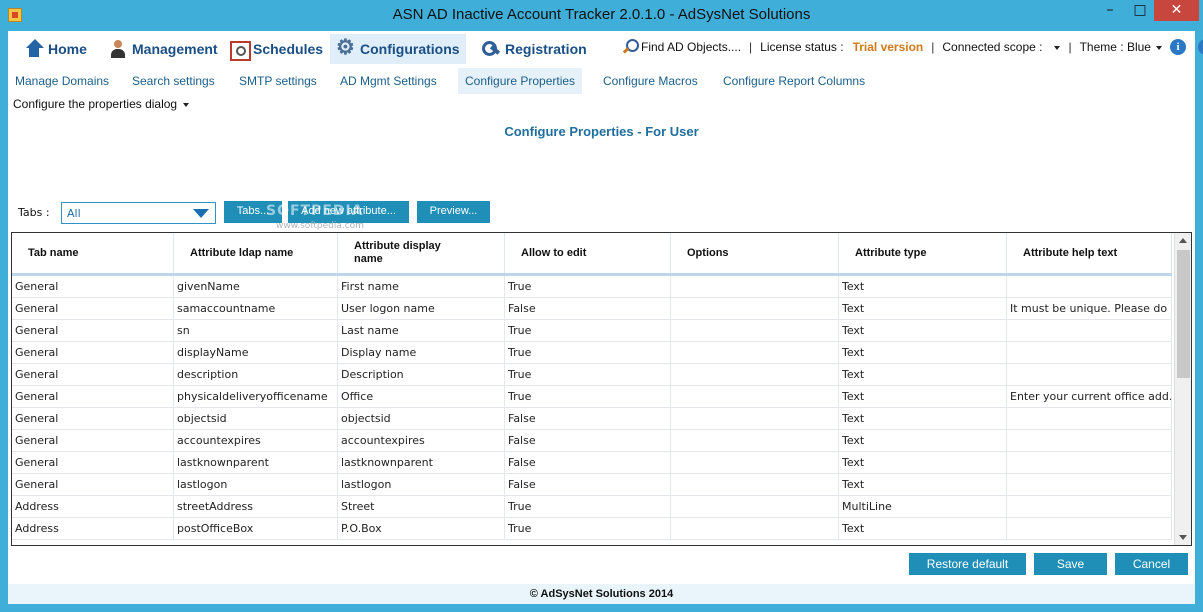 The image size is (1203, 612). Describe the element at coordinates (1070, 564) in the screenshot. I see `save-button: Save` at that location.